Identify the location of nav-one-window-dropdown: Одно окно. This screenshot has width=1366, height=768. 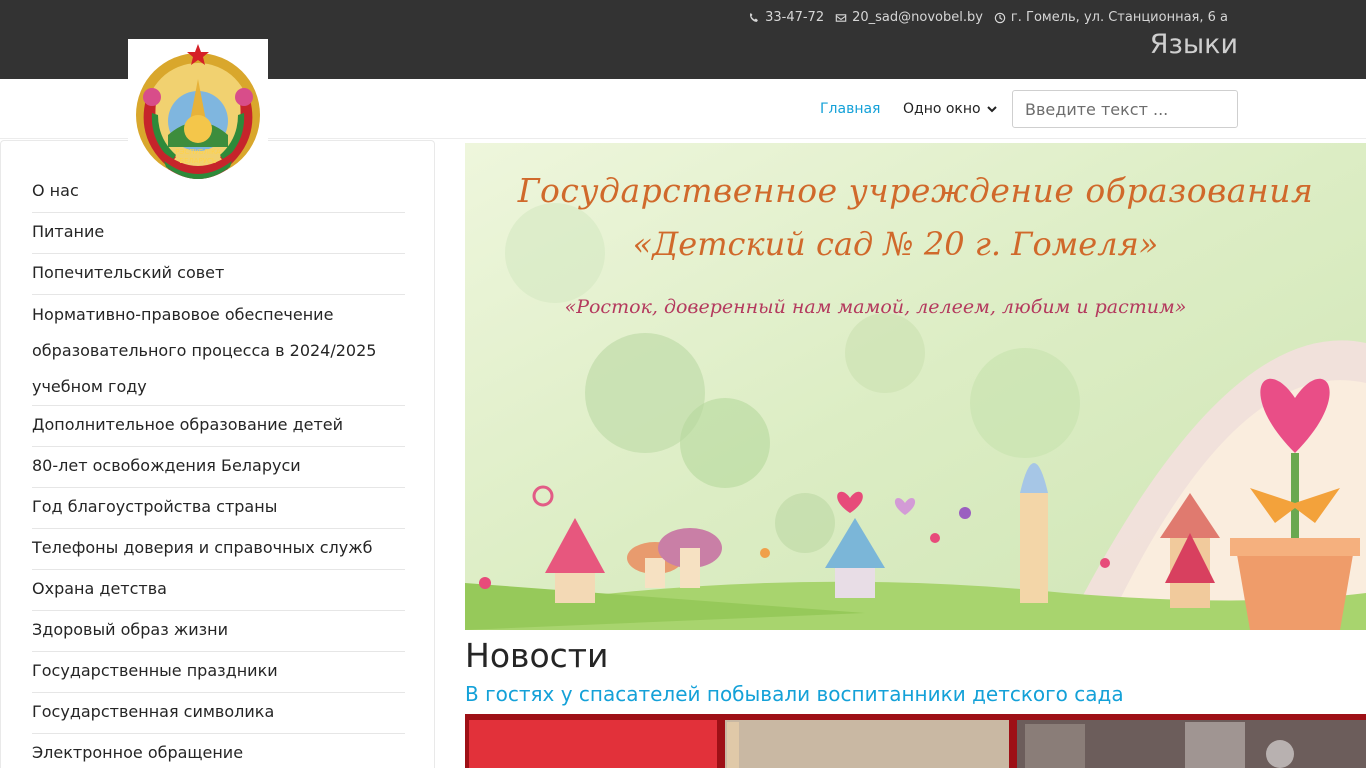
(950, 109).